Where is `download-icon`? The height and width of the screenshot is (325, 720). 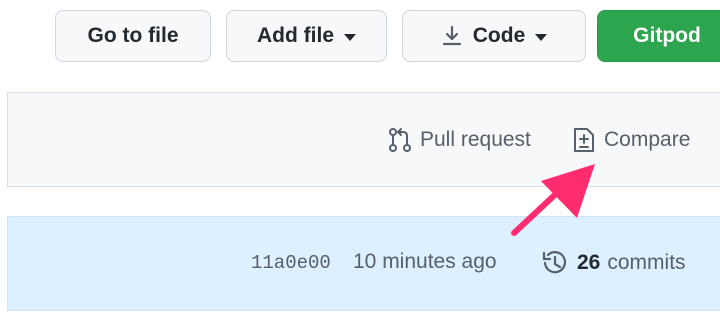
download-icon is located at coordinates (451, 35).